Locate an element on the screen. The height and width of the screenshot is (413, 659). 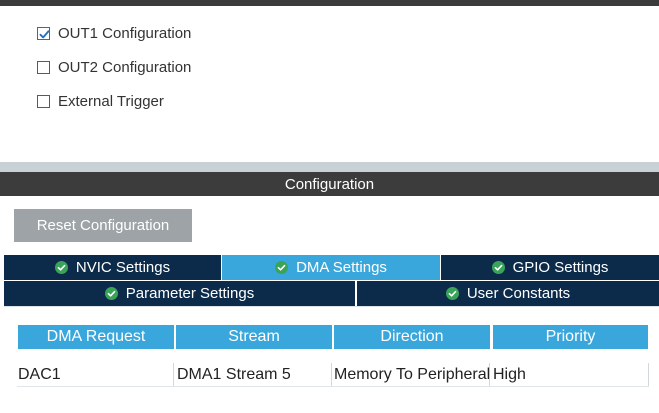
section-divider is located at coordinates (329, 167).